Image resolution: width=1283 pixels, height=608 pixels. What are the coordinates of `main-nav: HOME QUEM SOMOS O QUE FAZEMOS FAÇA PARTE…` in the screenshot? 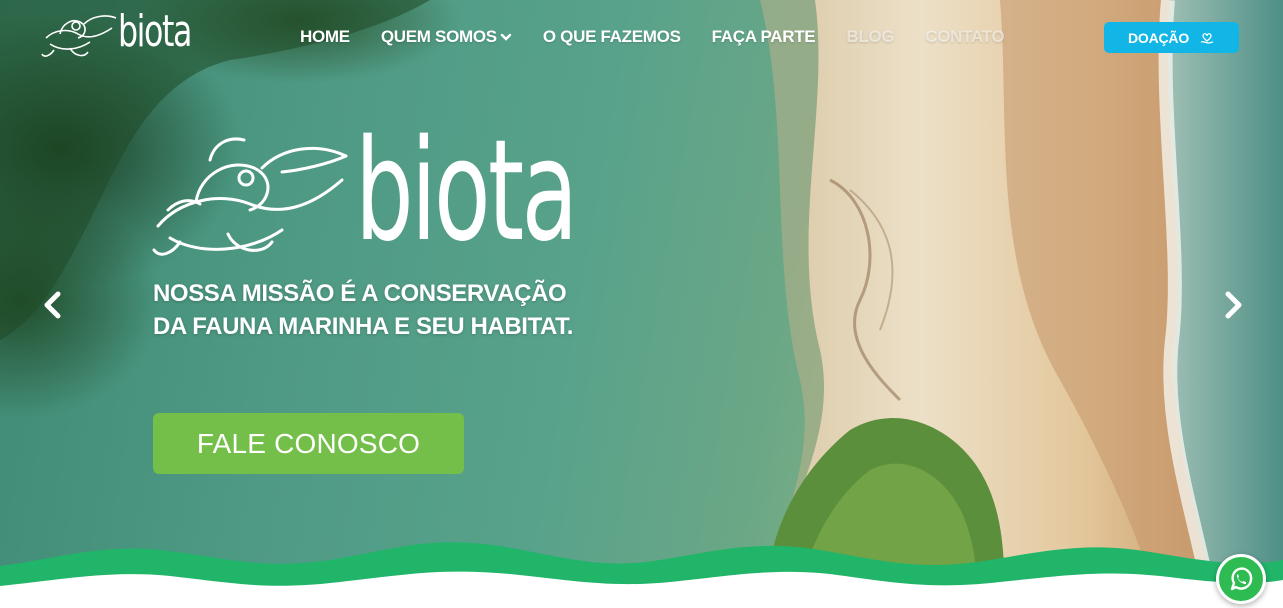 It's located at (652, 37).